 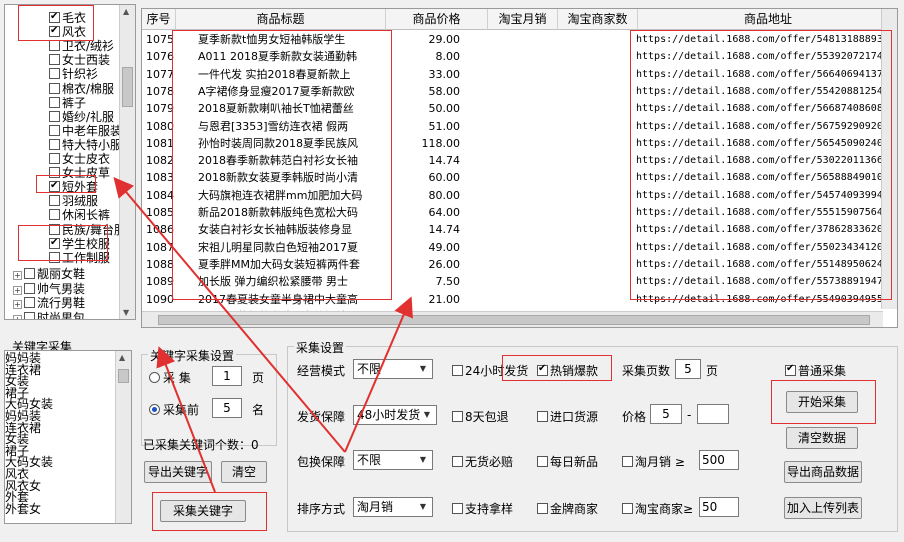 I want to click on radio-collect-pages: 采 集, so click(x=170, y=377).